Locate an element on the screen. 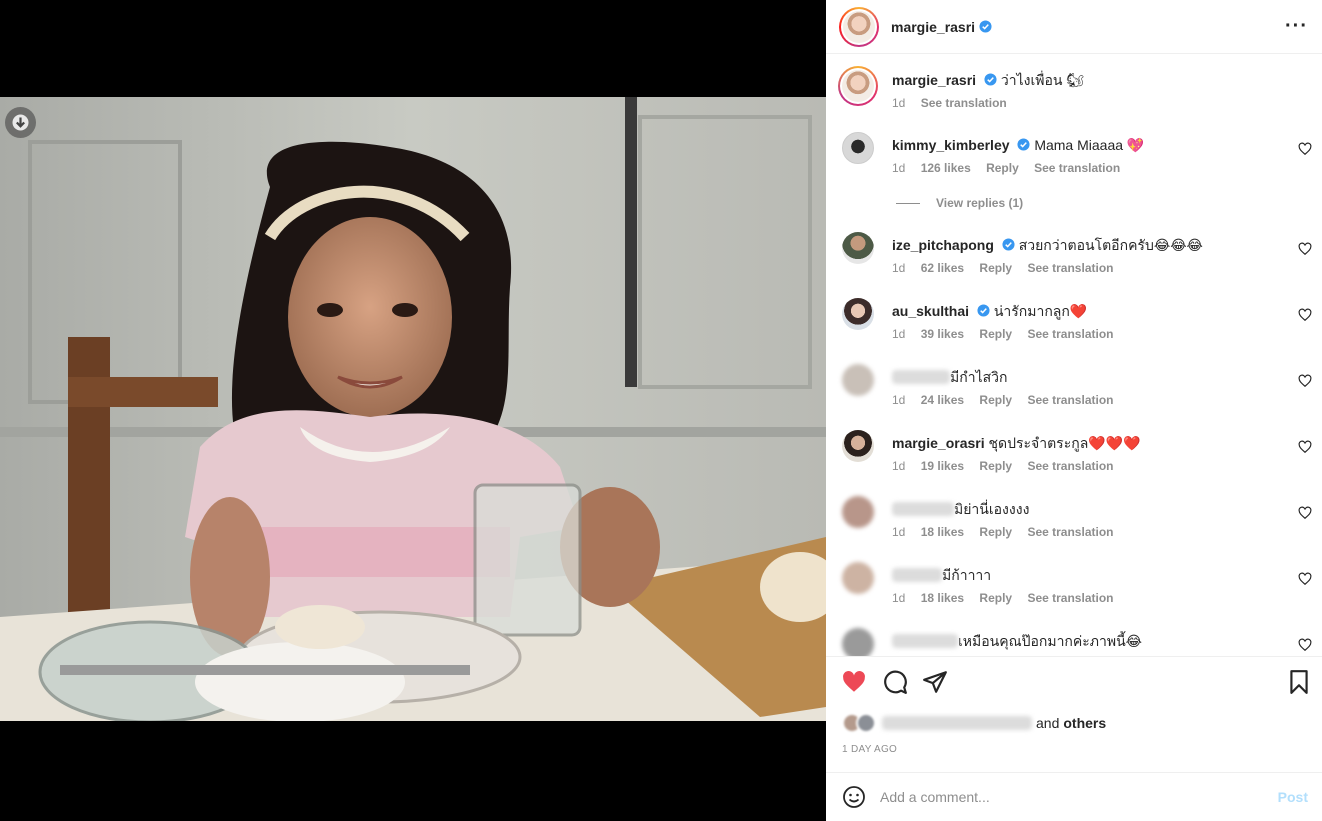 This screenshot has width=1322, height=821. liked-by-blurred is located at coordinates (957, 723).